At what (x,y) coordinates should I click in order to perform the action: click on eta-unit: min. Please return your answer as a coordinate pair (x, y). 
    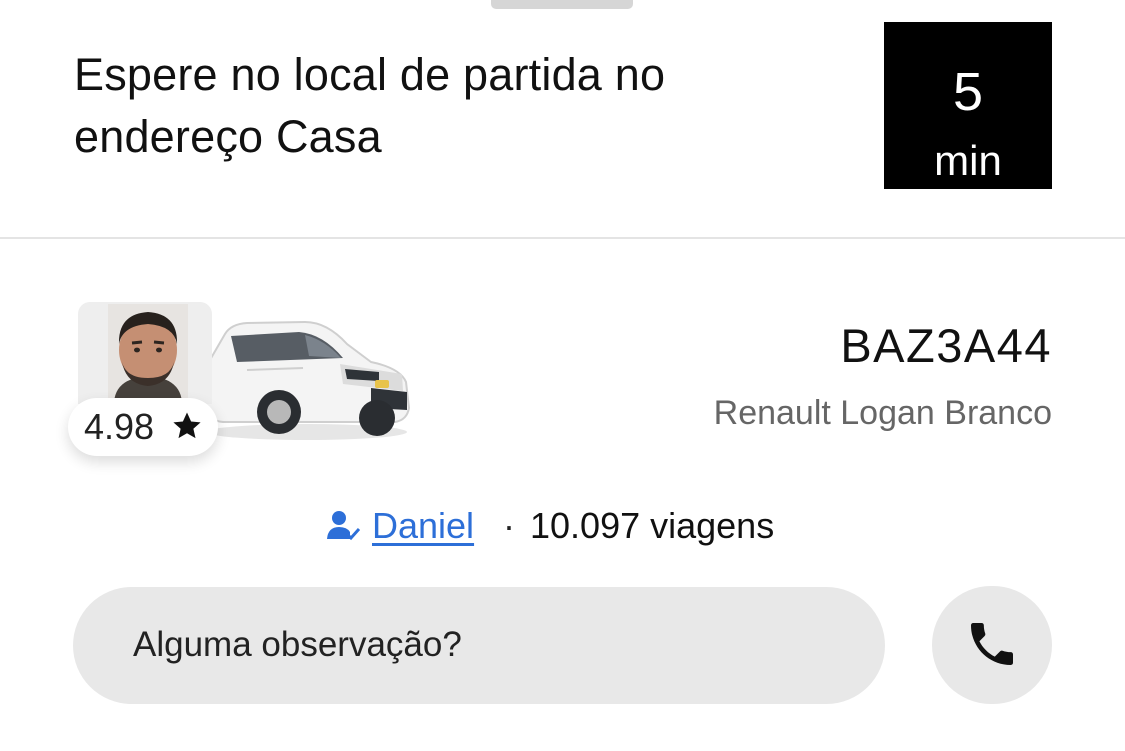
    Looking at the image, I should click on (968, 160).